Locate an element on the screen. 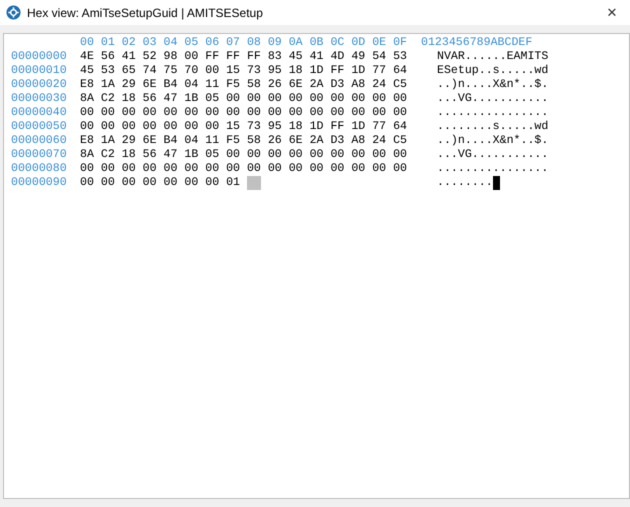 The width and height of the screenshot is (630, 507). offset-label: 00000020 is located at coordinates (39, 85).